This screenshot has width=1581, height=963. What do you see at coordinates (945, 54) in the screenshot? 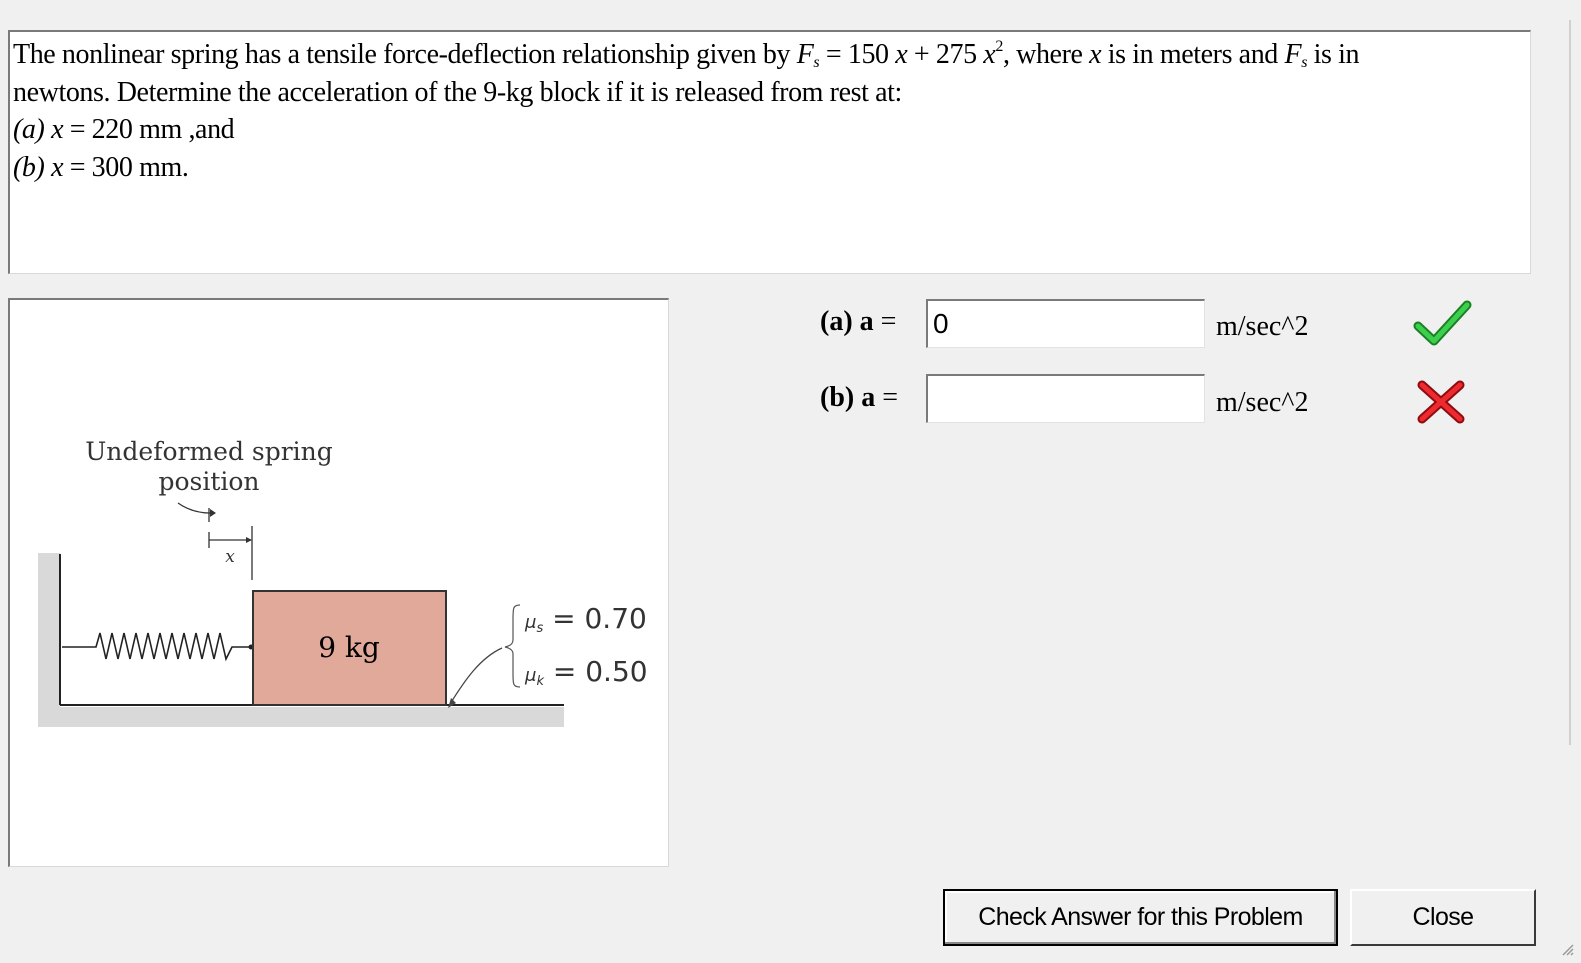
I see `equation-part-2: + 275` at bounding box center [945, 54].